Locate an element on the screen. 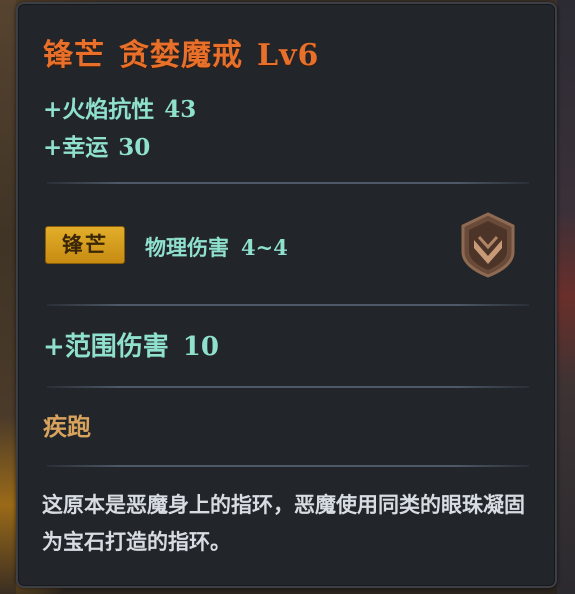  background-right is located at coordinates (566, 297).